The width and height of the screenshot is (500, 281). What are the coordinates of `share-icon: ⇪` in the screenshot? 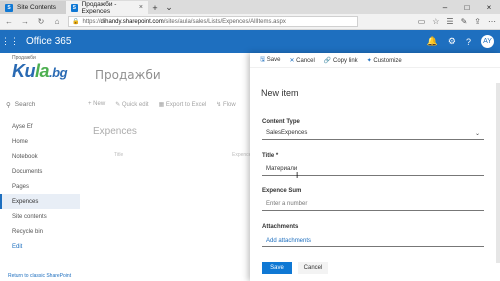 It's located at (477, 21).